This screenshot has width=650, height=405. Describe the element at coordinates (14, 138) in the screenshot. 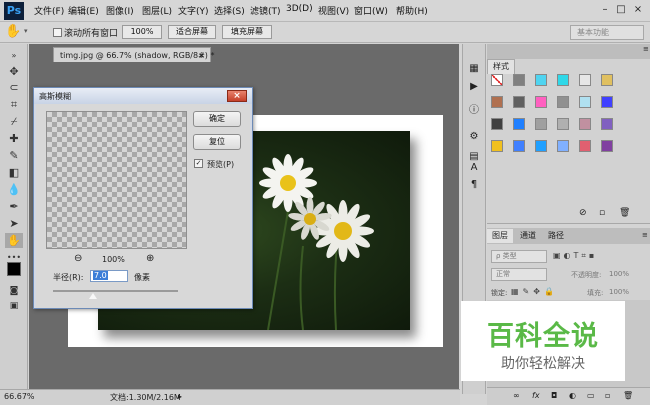

I see `healing-brush-tool-icon: ✚` at that location.